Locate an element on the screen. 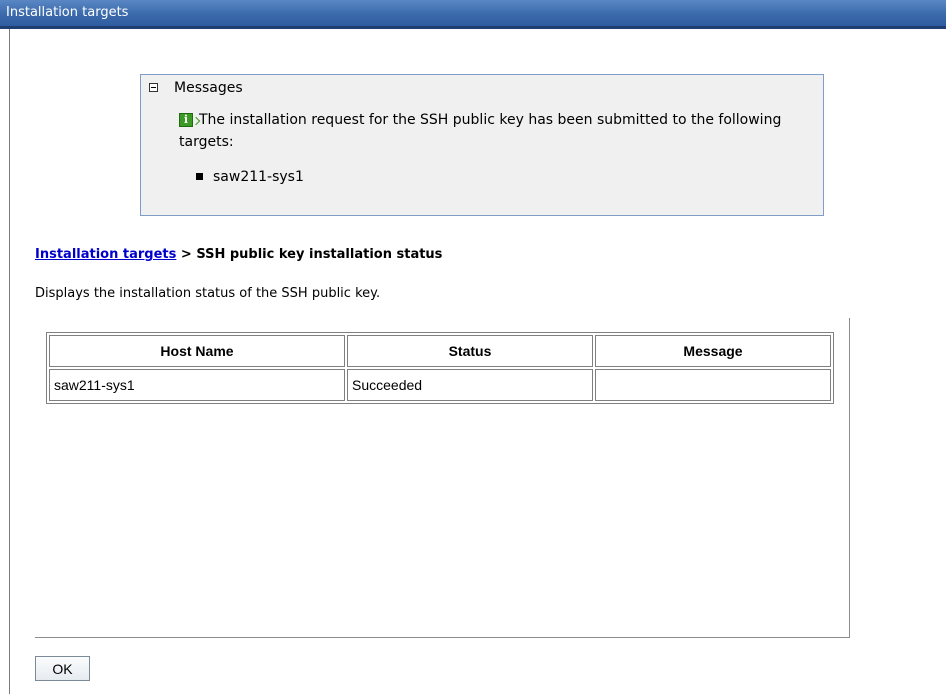  table-header-row: Host Name Status Message is located at coordinates (440, 351).